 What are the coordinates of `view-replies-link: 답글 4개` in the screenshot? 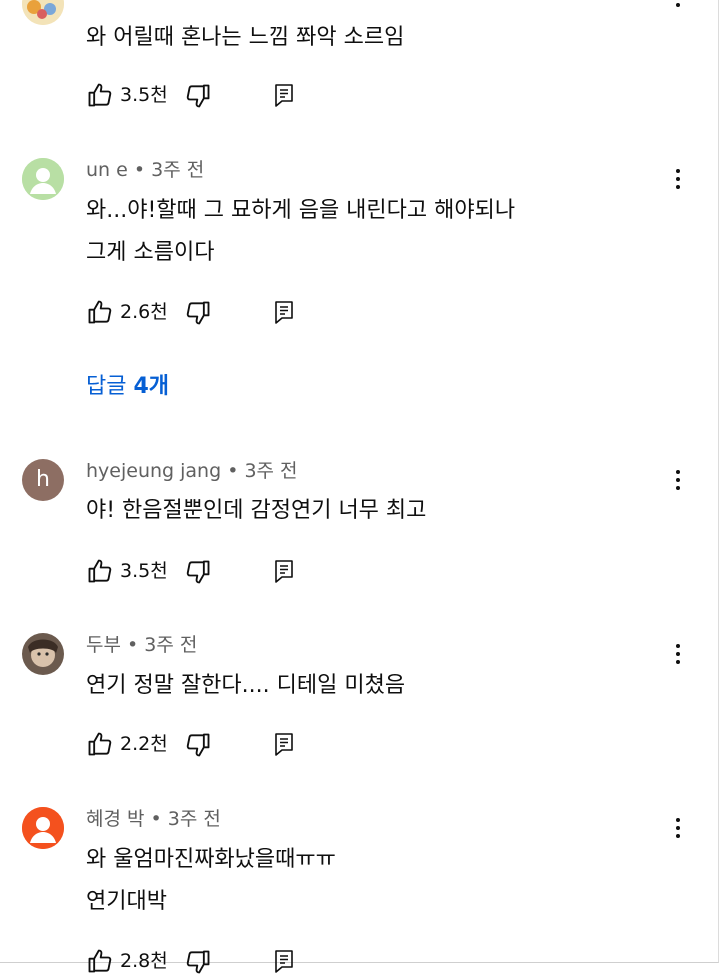 It's located at (127, 387).